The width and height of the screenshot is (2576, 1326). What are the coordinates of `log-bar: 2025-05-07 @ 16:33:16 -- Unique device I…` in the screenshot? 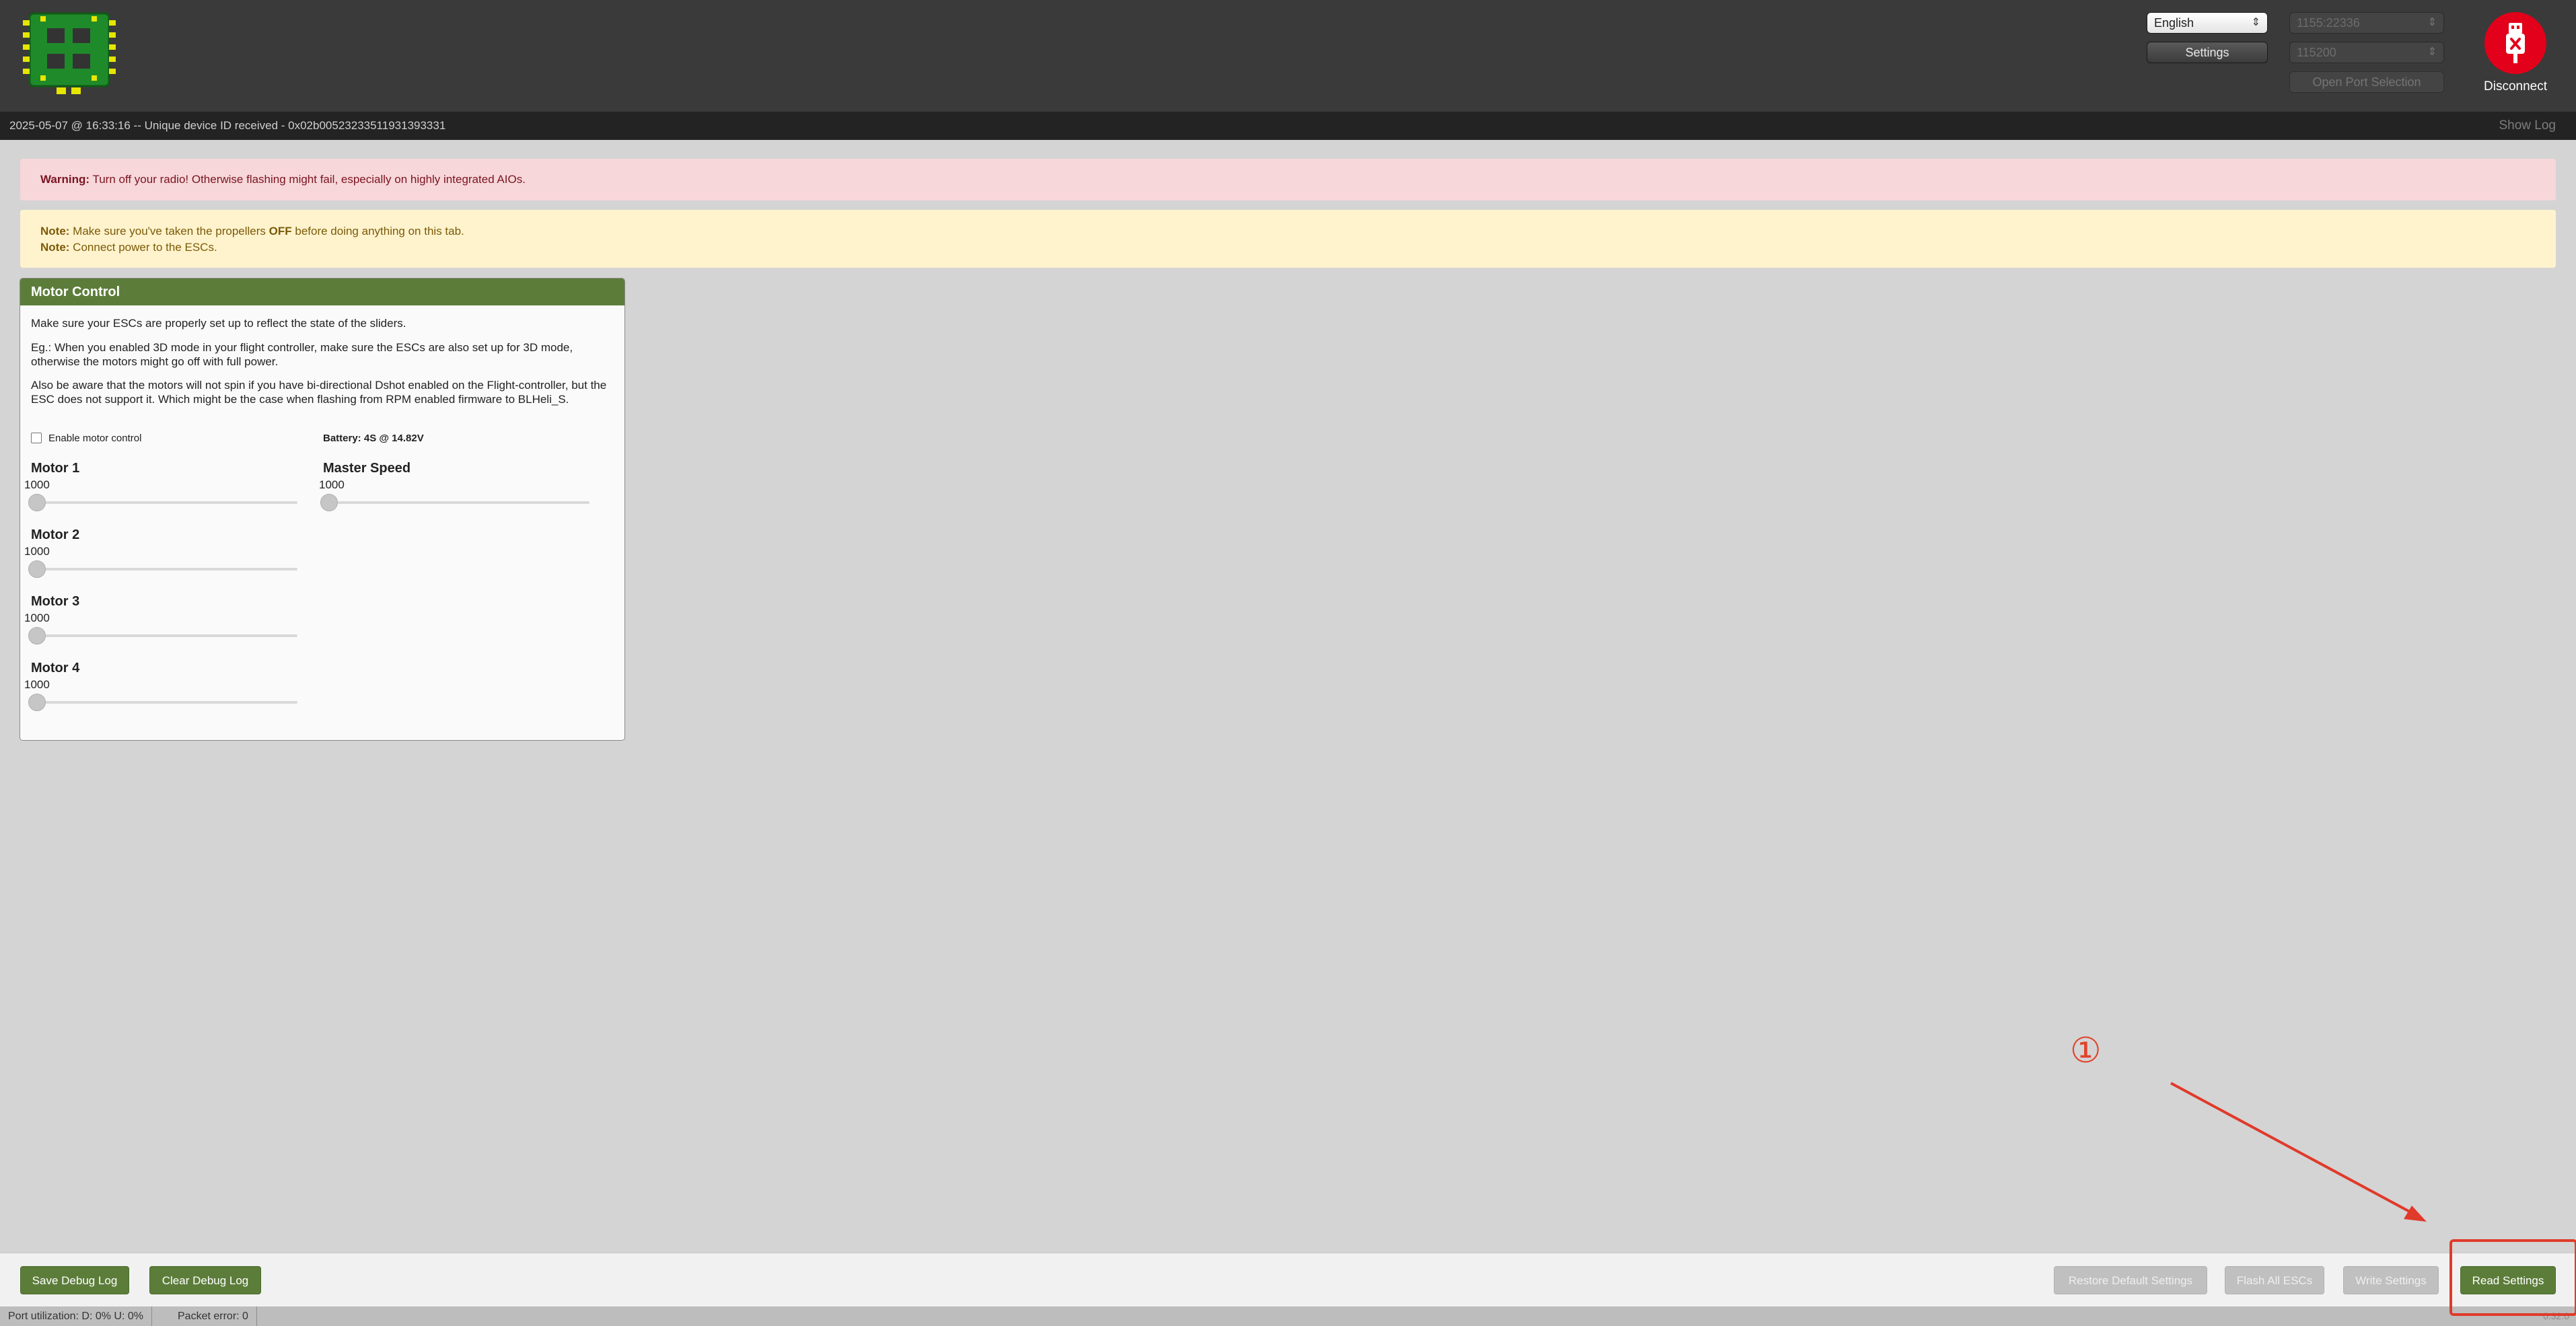 It's located at (1288, 126).